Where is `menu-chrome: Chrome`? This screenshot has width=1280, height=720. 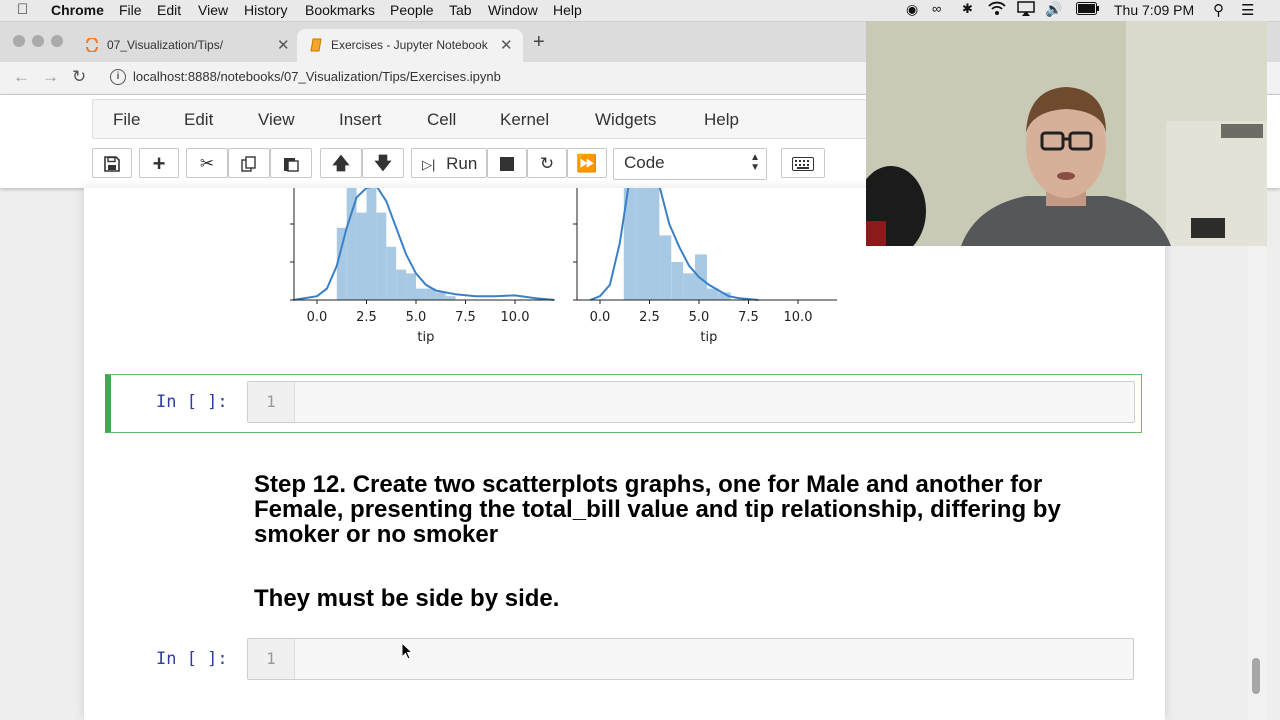
menu-chrome: Chrome is located at coordinates (77, 10).